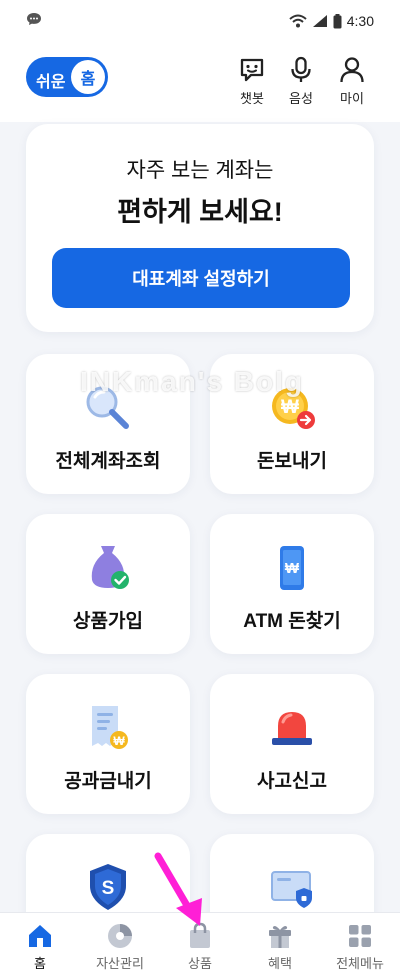 This screenshot has height=979, width=400. Describe the element at coordinates (120, 963) in the screenshot. I see `nav-asset-label: 자산관리` at that location.